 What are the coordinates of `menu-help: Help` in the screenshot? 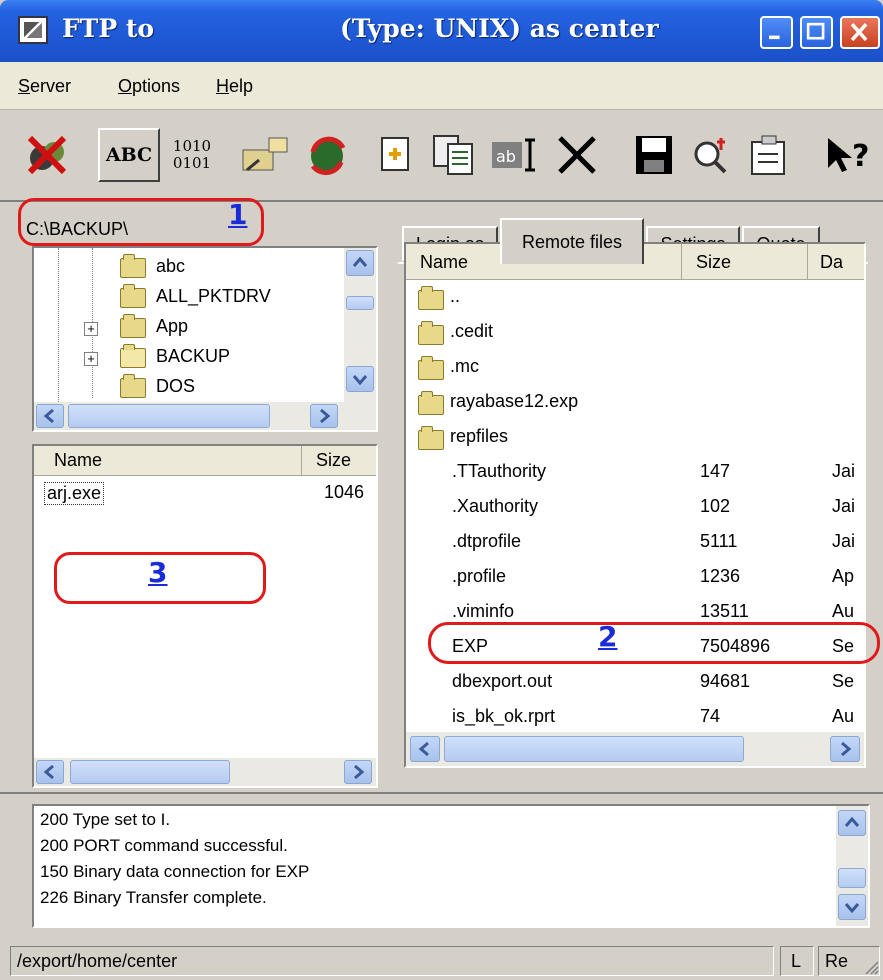 It's located at (234, 86).